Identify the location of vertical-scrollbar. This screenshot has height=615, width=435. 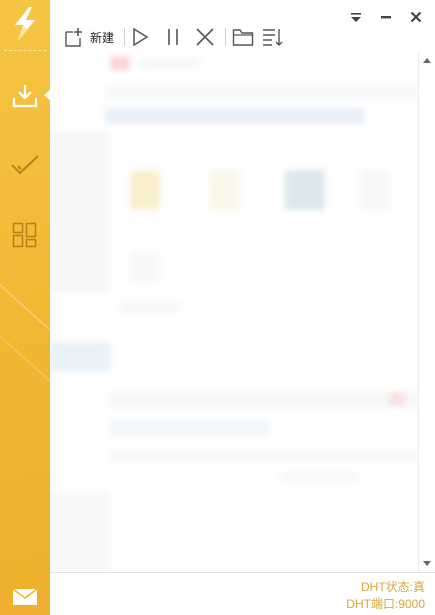
(426, 312).